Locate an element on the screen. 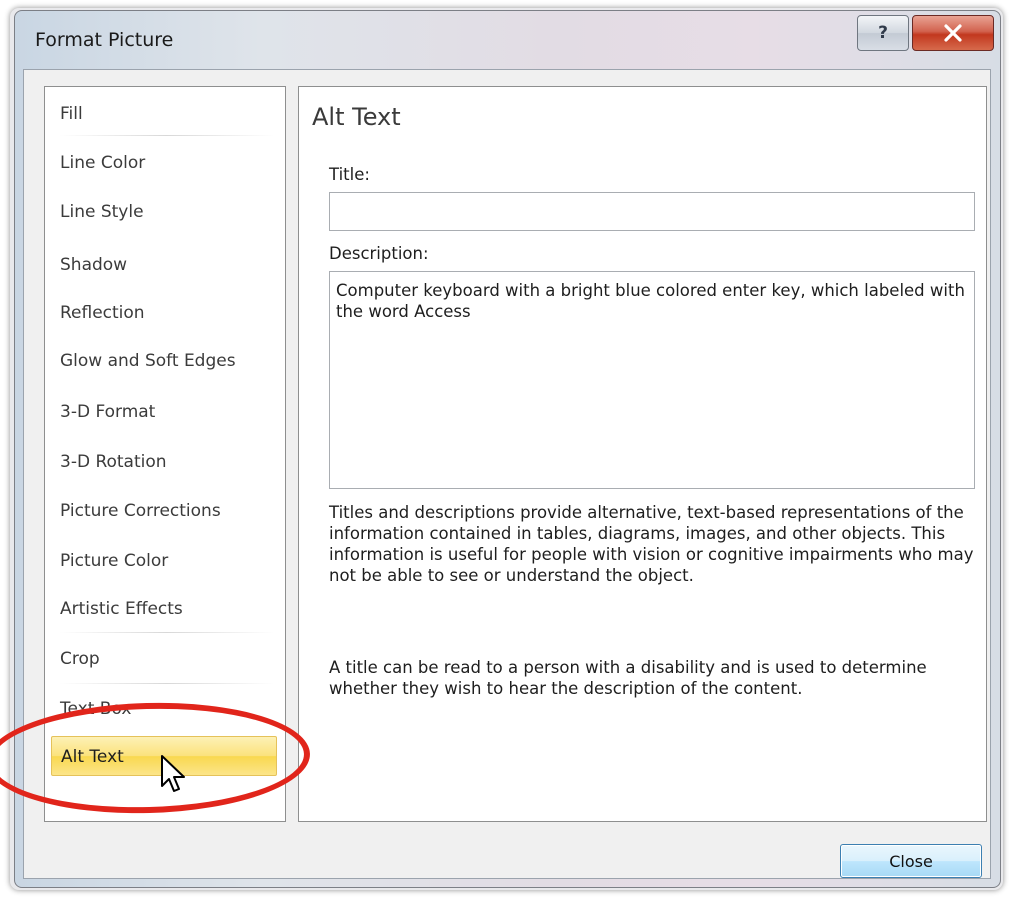 The height and width of the screenshot is (897, 1009). window-close-button is located at coordinates (953, 33).